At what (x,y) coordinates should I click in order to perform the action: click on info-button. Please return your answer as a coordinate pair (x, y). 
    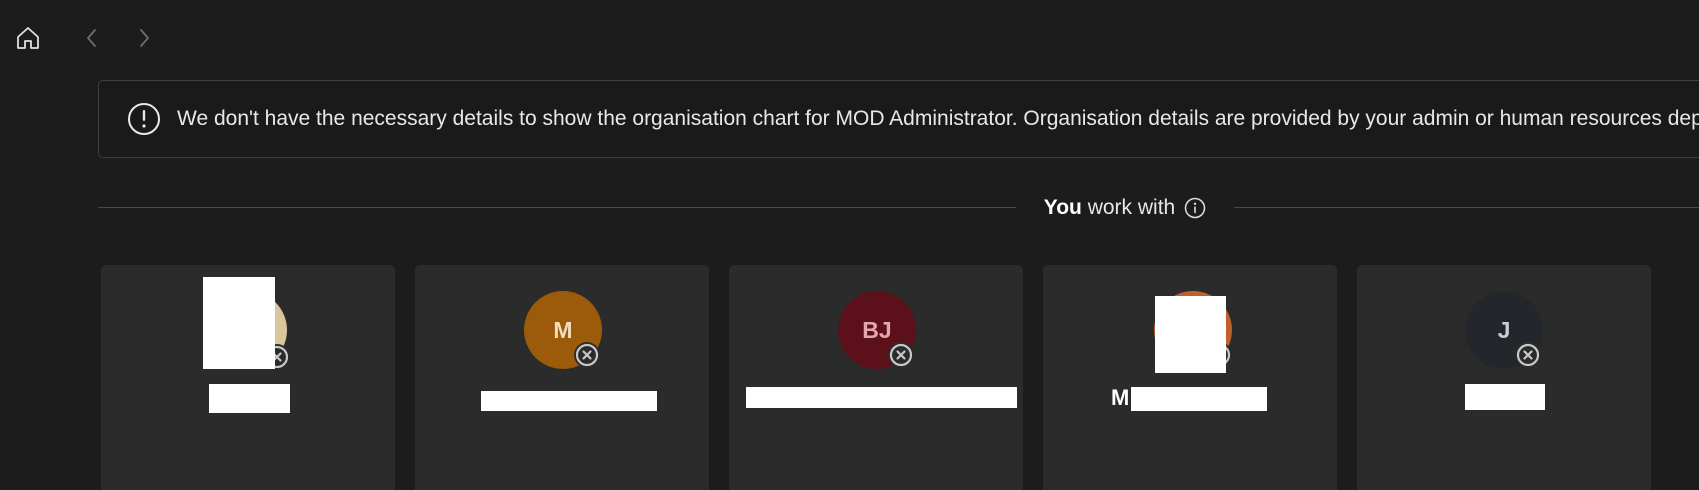
    Looking at the image, I should click on (1195, 208).